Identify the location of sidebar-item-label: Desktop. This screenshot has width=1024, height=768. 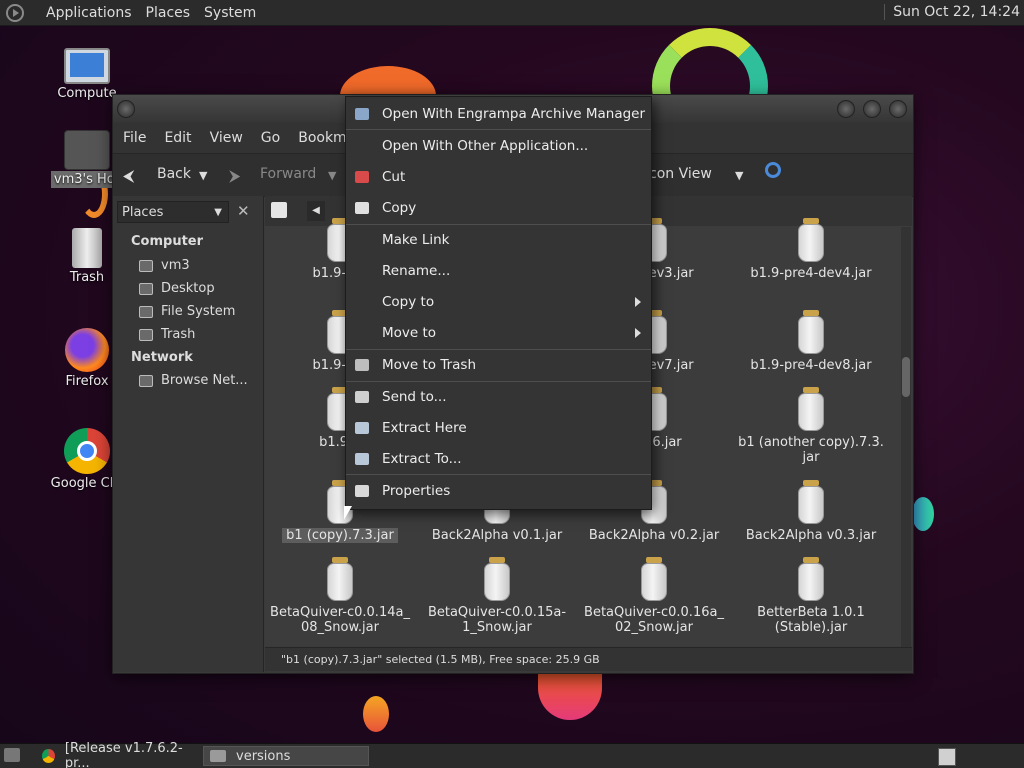
(188, 288).